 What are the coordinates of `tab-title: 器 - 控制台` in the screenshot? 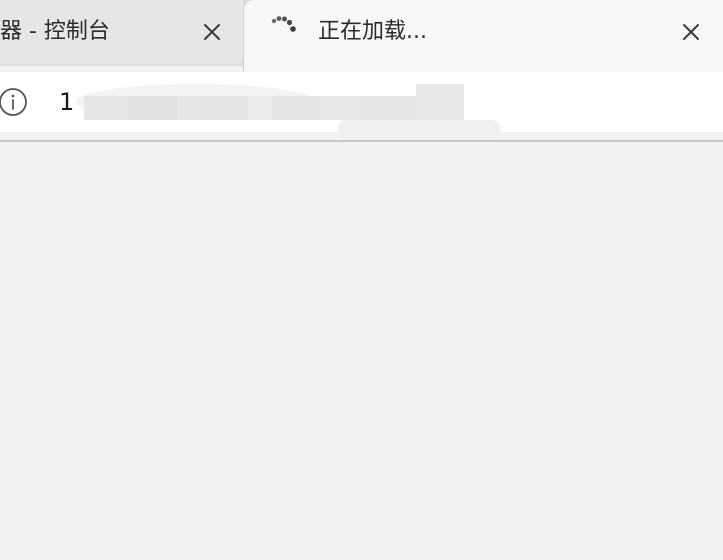 It's located at (55, 31).